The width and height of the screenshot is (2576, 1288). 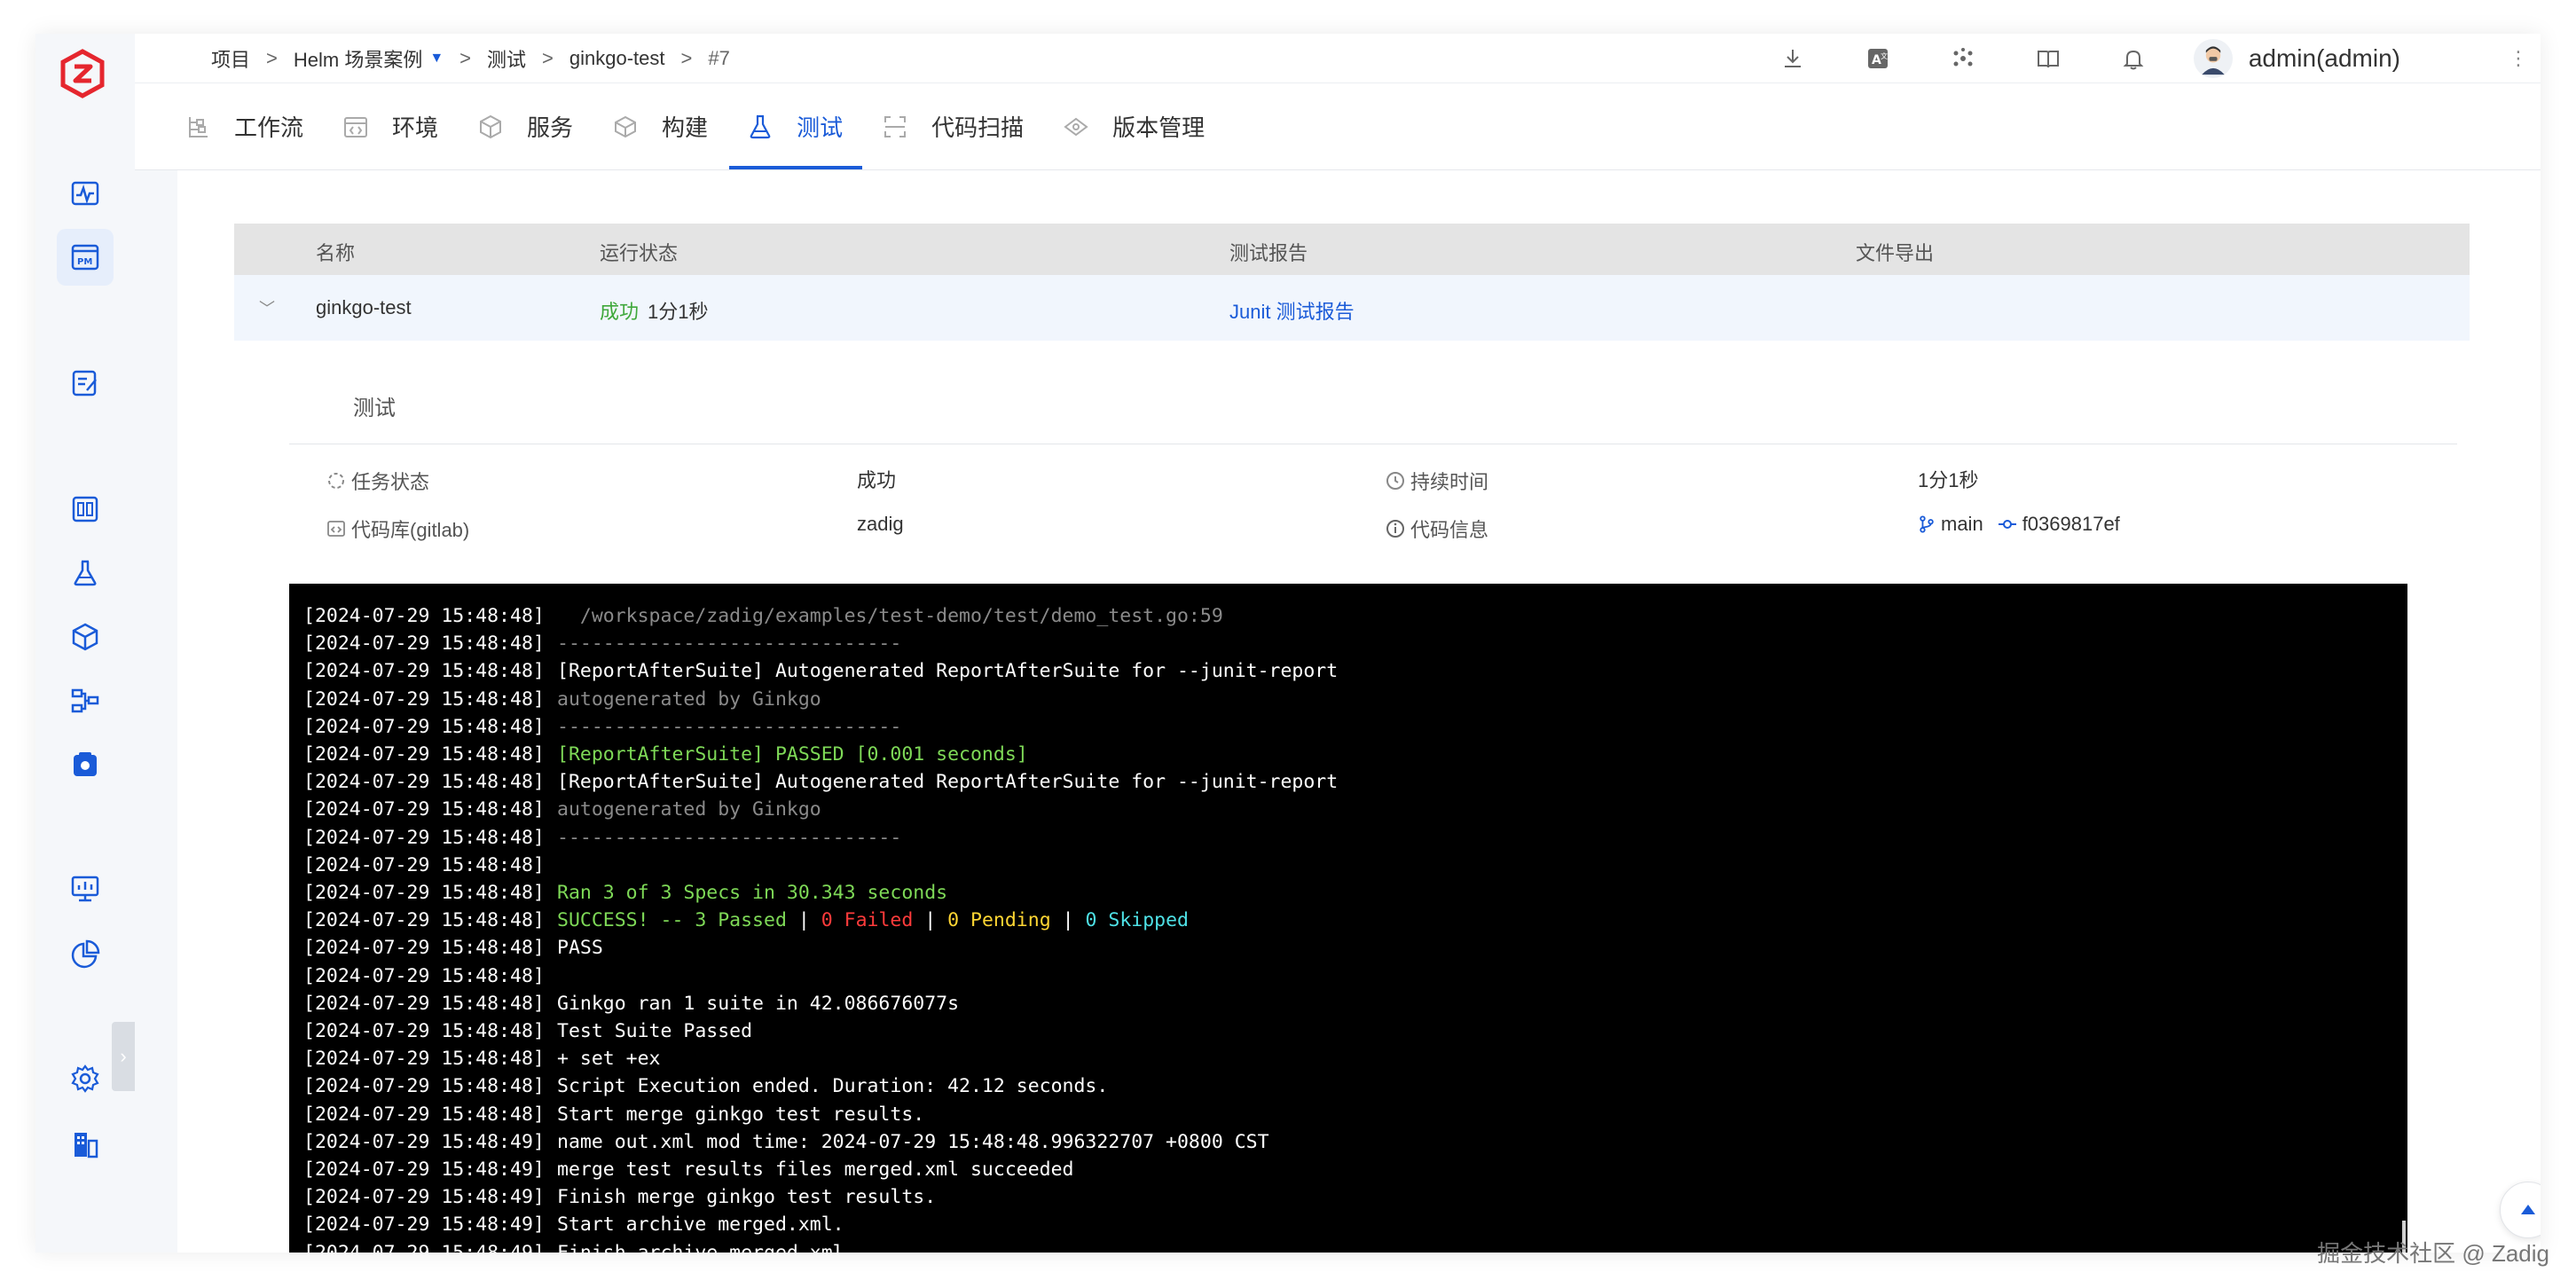 I want to click on commit-link: f0369817ef, so click(x=2071, y=524).